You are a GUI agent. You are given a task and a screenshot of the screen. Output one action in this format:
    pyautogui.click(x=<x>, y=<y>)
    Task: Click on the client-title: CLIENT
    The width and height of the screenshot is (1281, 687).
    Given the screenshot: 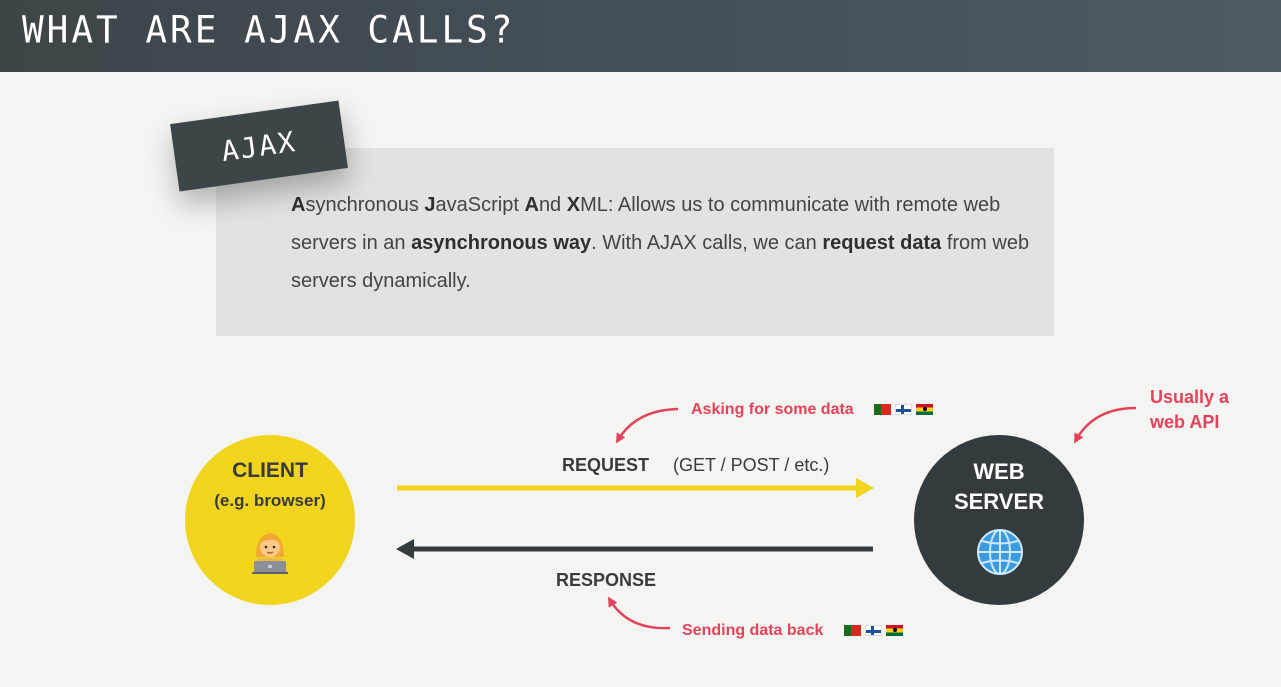 What is the action you would take?
    pyautogui.click(x=270, y=470)
    